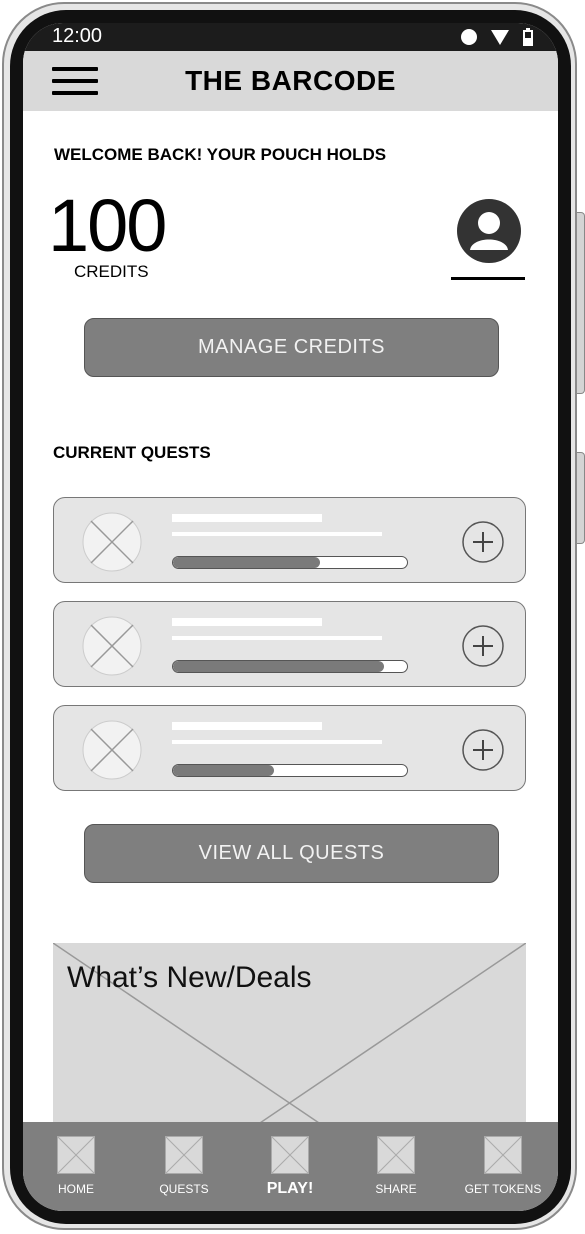 Image resolution: width=585 pixels, height=1234 pixels. I want to click on power-button, so click(581, 498).